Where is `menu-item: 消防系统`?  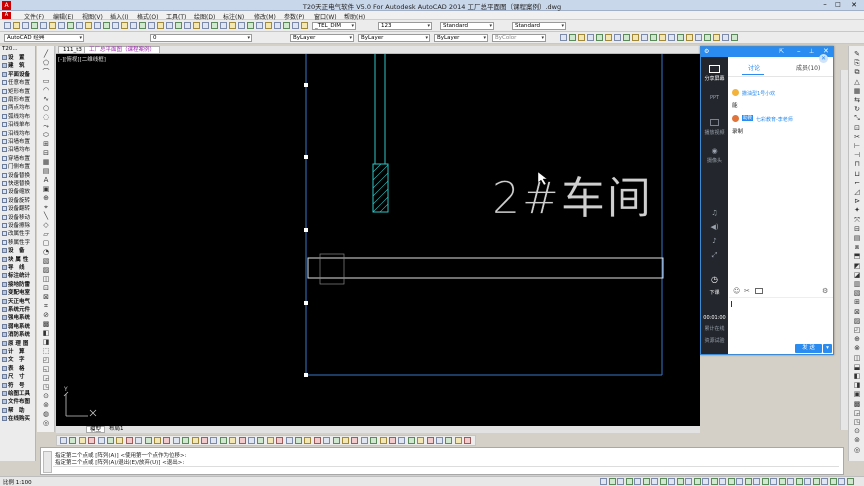 menu-item: 消防系统 is located at coordinates (16, 335).